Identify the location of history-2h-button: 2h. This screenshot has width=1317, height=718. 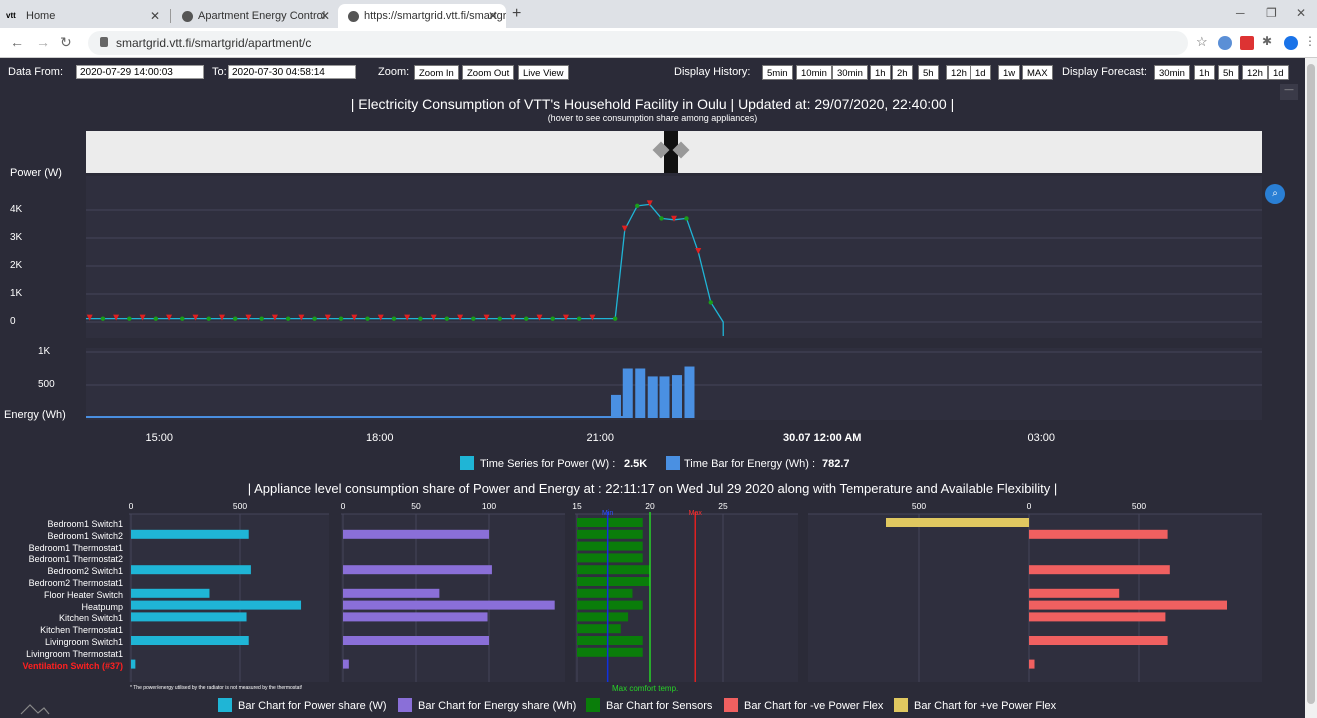
(902, 72).